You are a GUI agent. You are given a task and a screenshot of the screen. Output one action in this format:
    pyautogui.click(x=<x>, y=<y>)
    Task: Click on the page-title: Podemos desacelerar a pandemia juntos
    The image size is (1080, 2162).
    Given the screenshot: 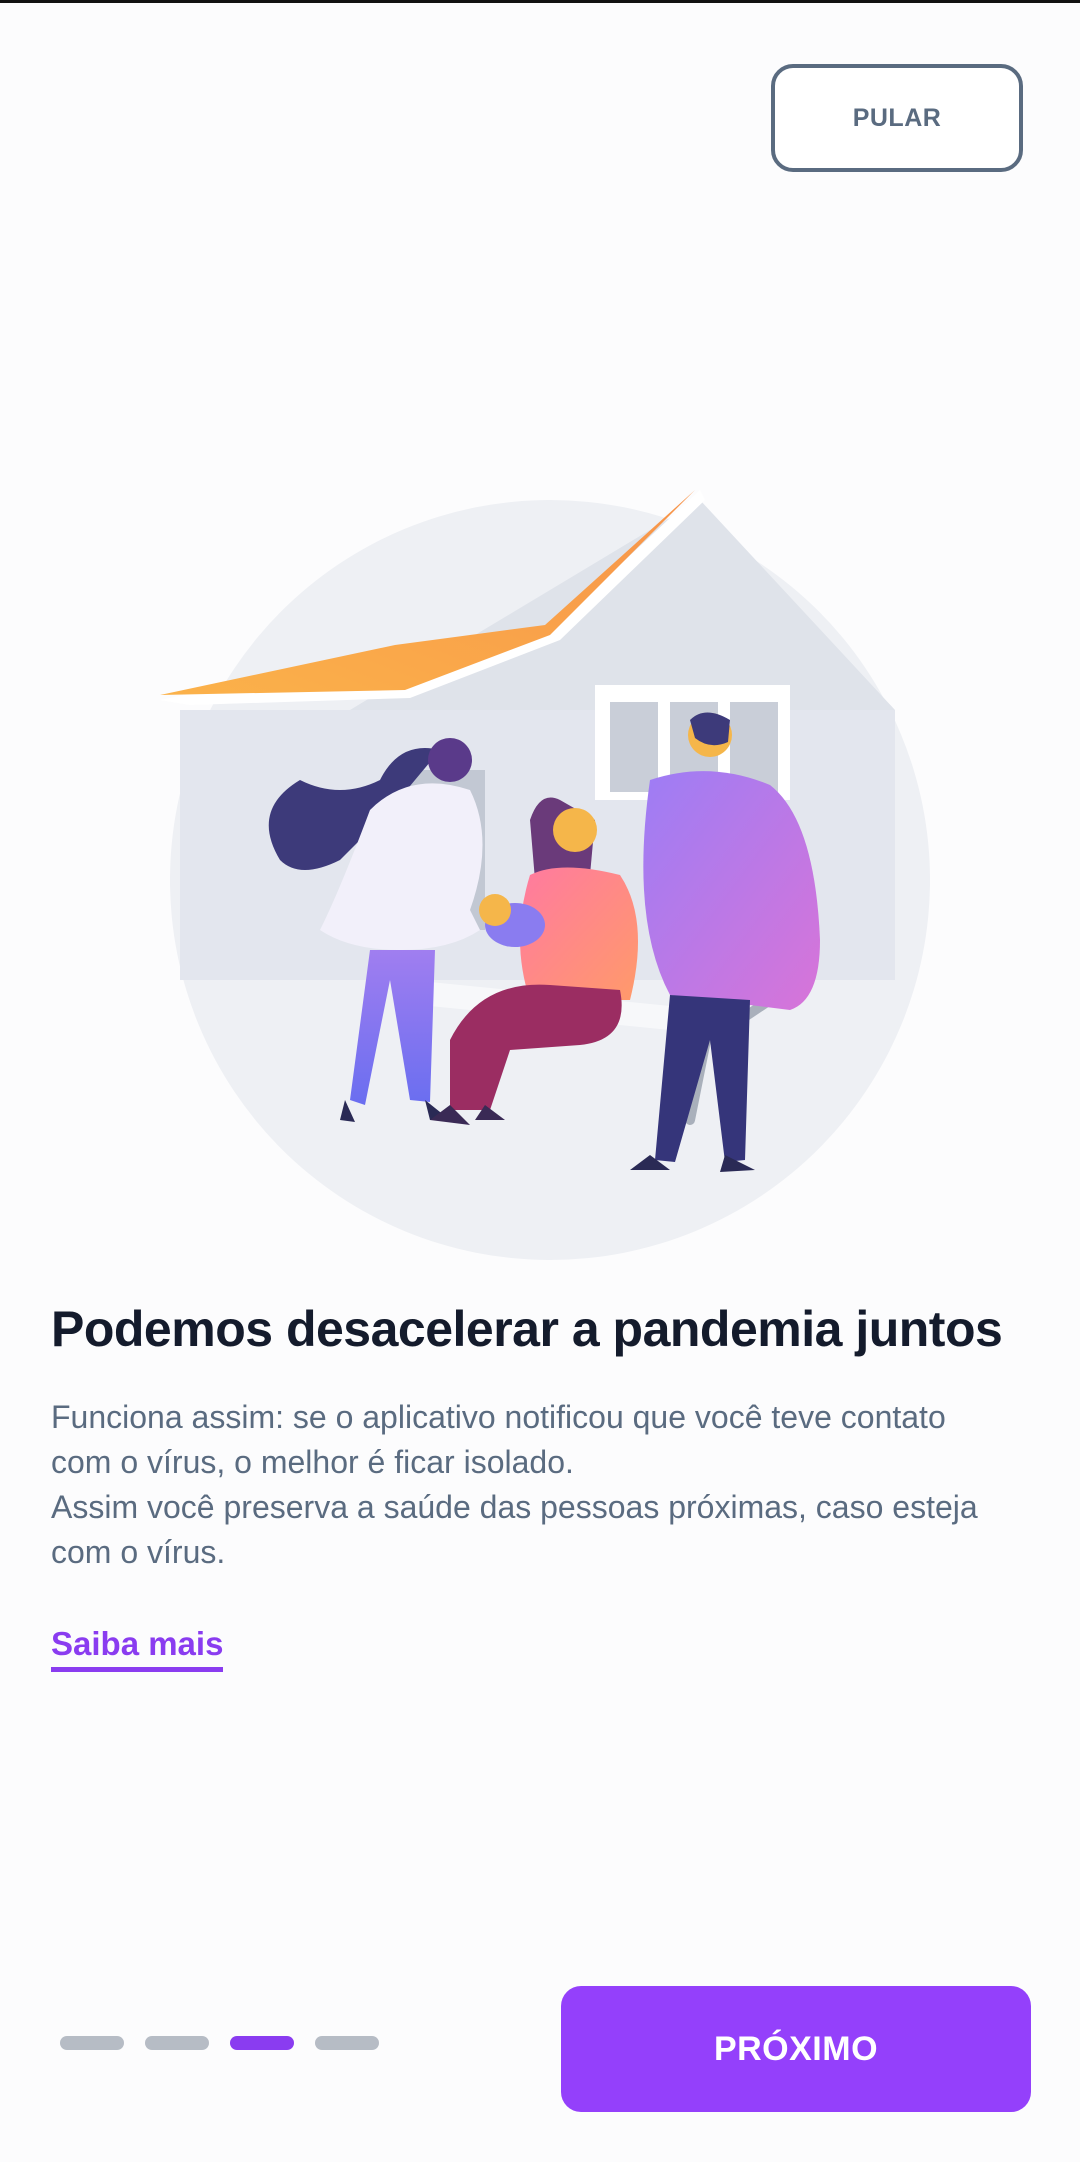 What is the action you would take?
    pyautogui.click(x=527, y=1329)
    